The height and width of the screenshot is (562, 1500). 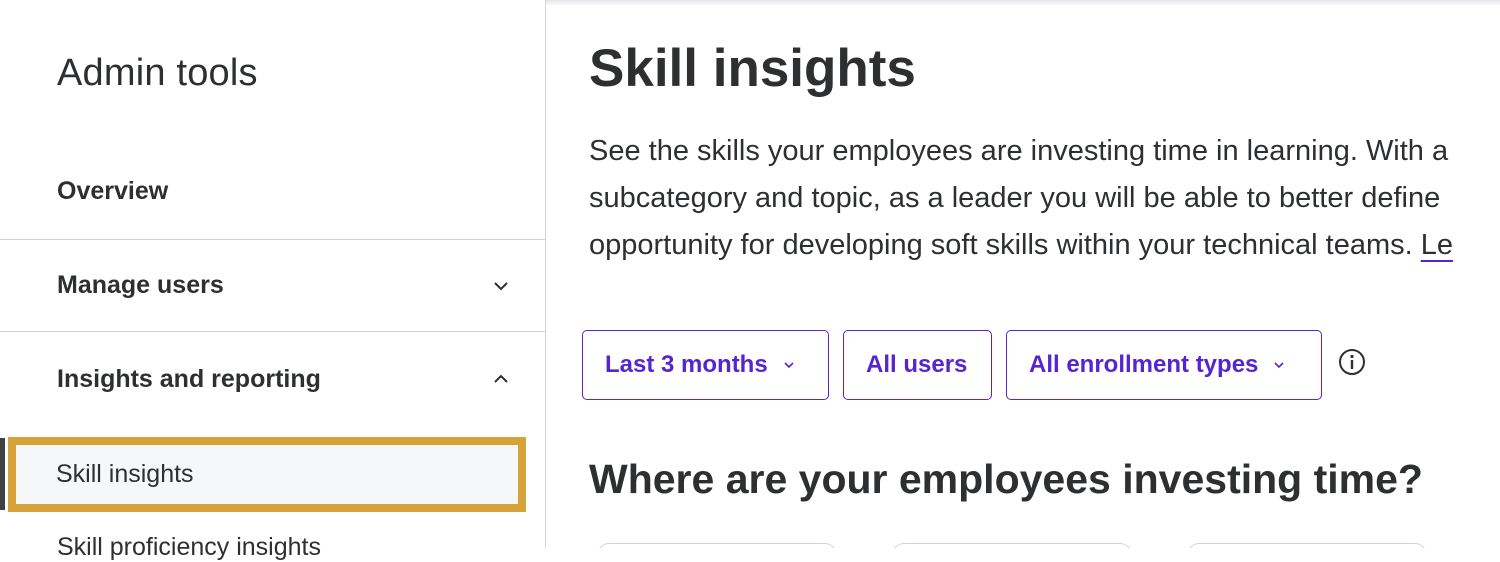 What do you see at coordinates (125, 474) in the screenshot?
I see `sidebar-subitem-label: Skill insights` at bounding box center [125, 474].